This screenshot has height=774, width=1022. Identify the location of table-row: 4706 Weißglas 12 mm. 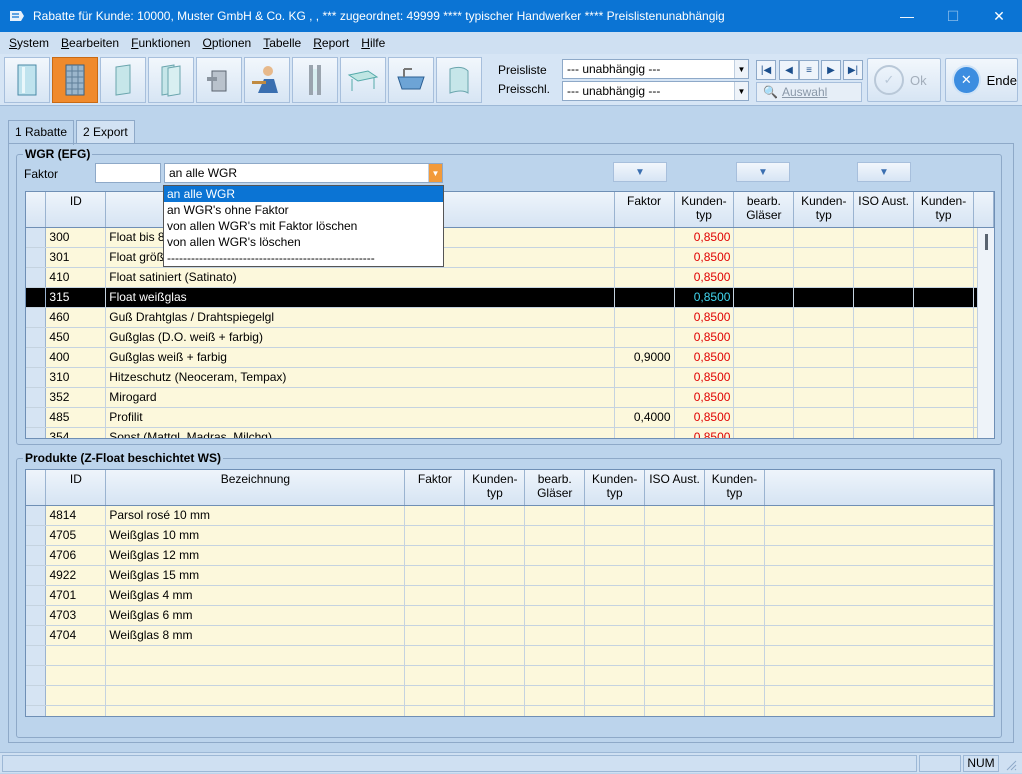
(510, 555).